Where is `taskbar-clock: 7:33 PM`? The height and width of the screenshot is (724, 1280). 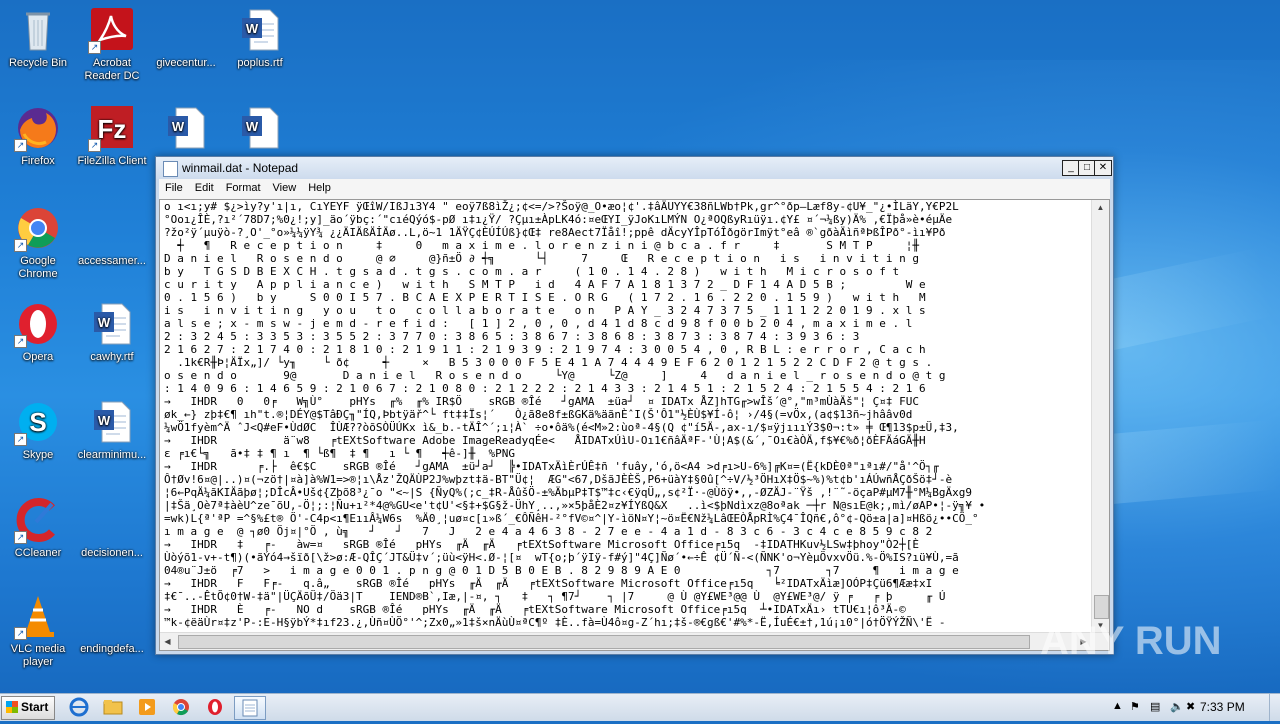 taskbar-clock: 7:33 PM is located at coordinates (1222, 707).